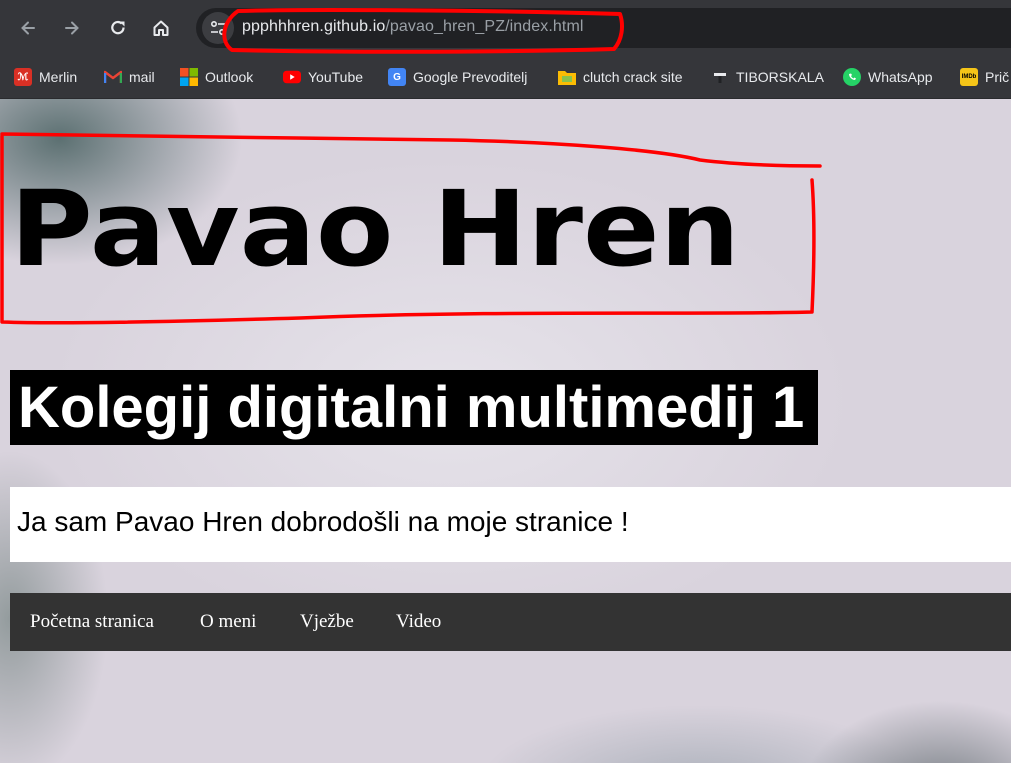 The height and width of the screenshot is (763, 1011). I want to click on site-info-button, so click(218, 28).